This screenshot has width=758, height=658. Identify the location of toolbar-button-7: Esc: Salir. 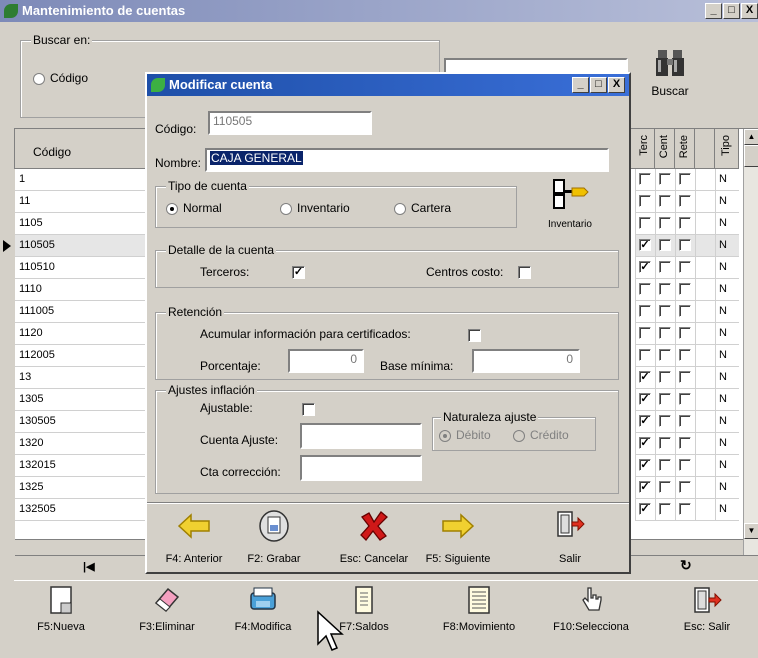
(707, 609).